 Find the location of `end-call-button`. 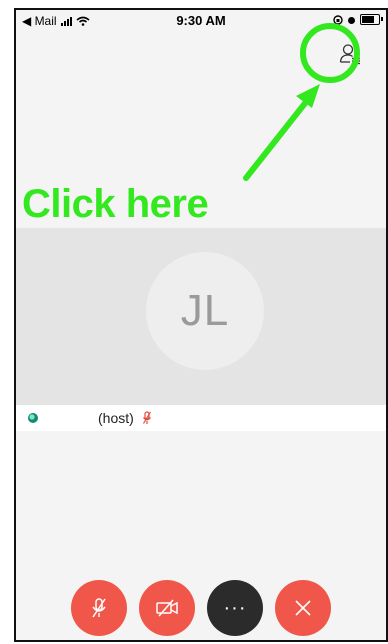

end-call-button is located at coordinates (303, 608).